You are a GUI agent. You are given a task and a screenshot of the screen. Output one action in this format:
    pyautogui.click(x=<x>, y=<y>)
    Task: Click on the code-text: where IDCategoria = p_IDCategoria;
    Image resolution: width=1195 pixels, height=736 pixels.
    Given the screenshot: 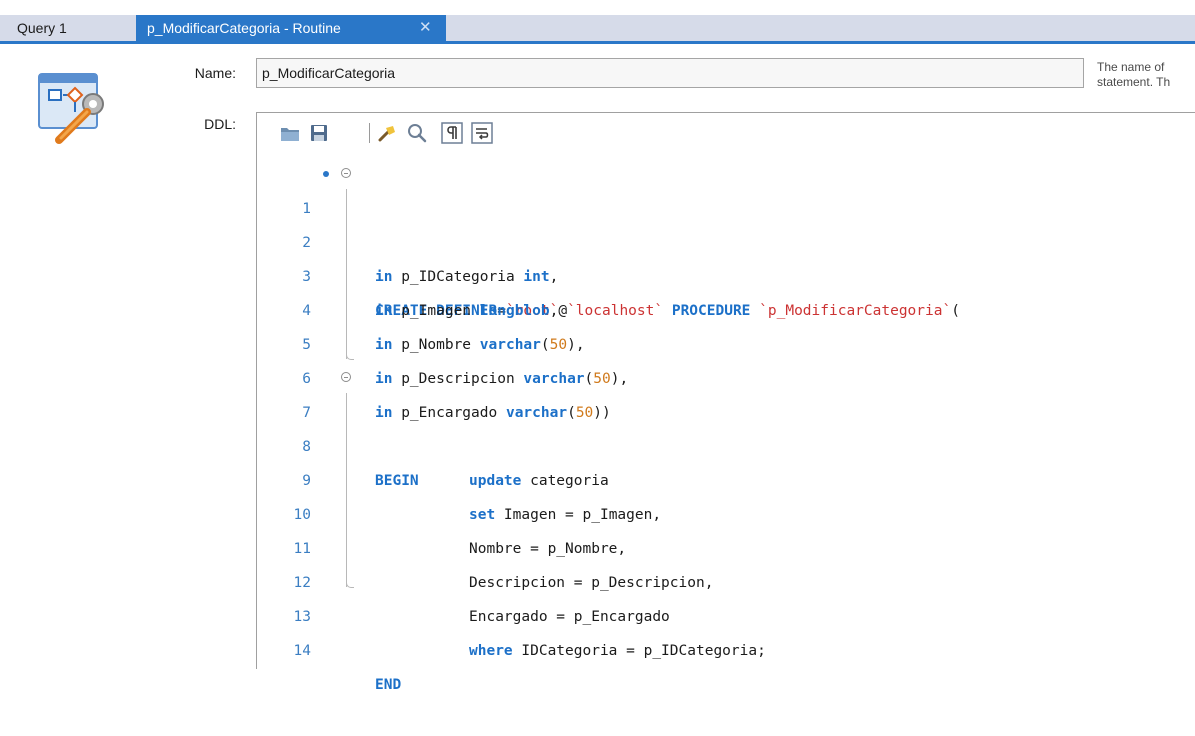 What is the action you would take?
    pyautogui.click(x=617, y=651)
    